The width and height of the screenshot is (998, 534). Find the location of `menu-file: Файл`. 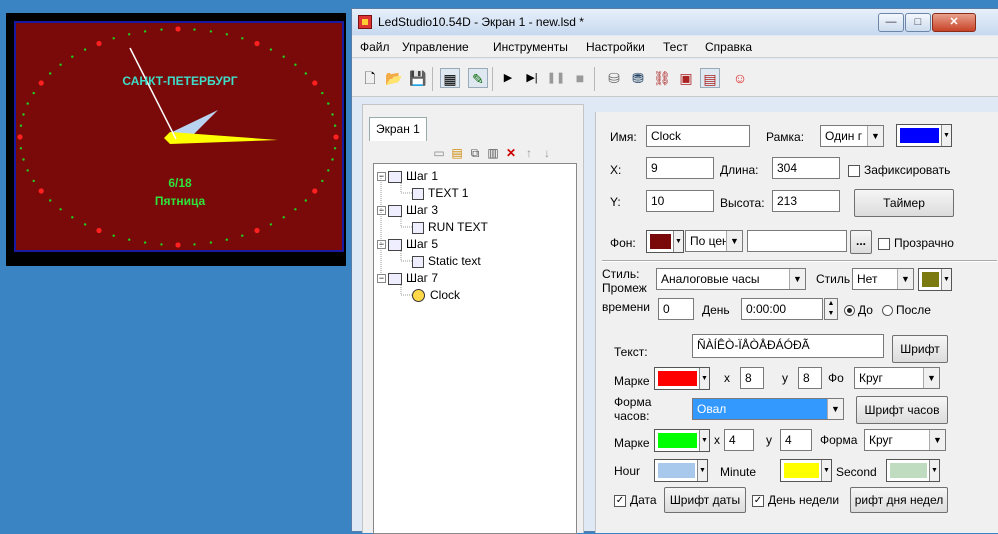

menu-file: Файл is located at coordinates (375, 47).